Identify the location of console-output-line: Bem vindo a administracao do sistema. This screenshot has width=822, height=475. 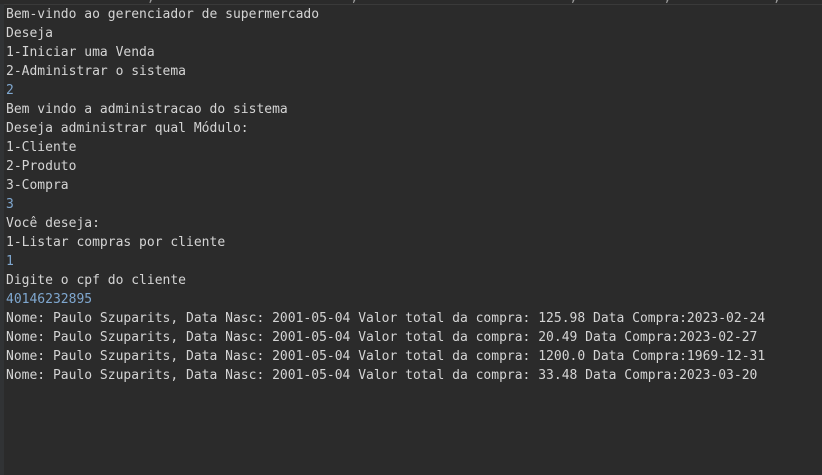
(147, 109).